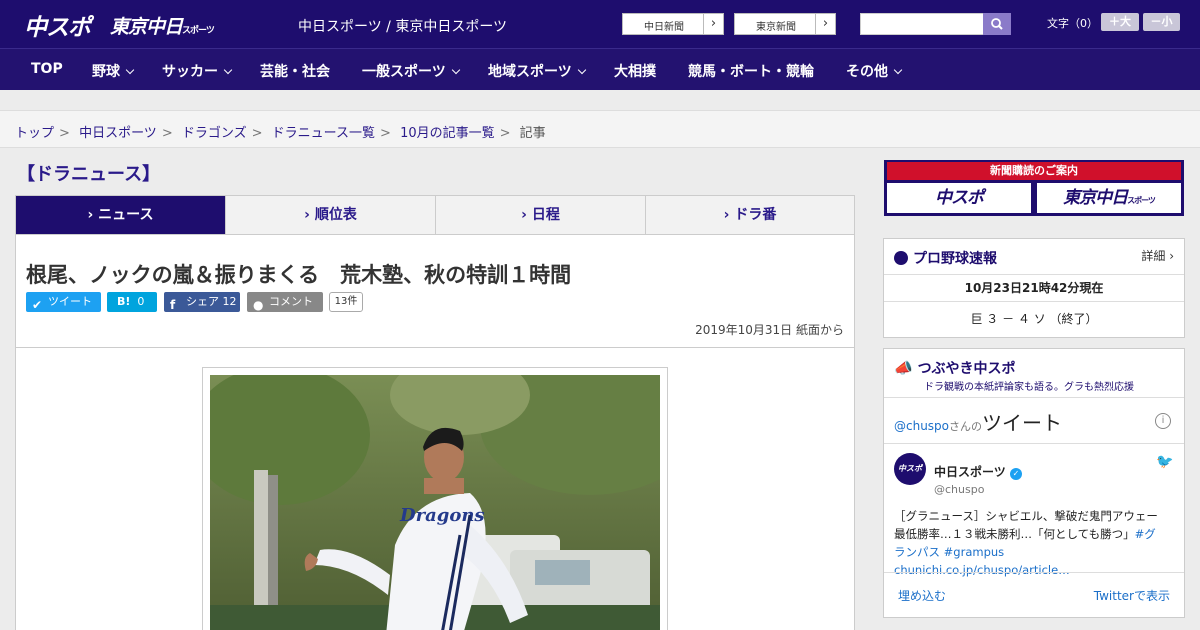  Describe the element at coordinates (162, 25) in the screenshot. I see `tokyo-chunichi-logo: 東京中日スポーツ` at that location.